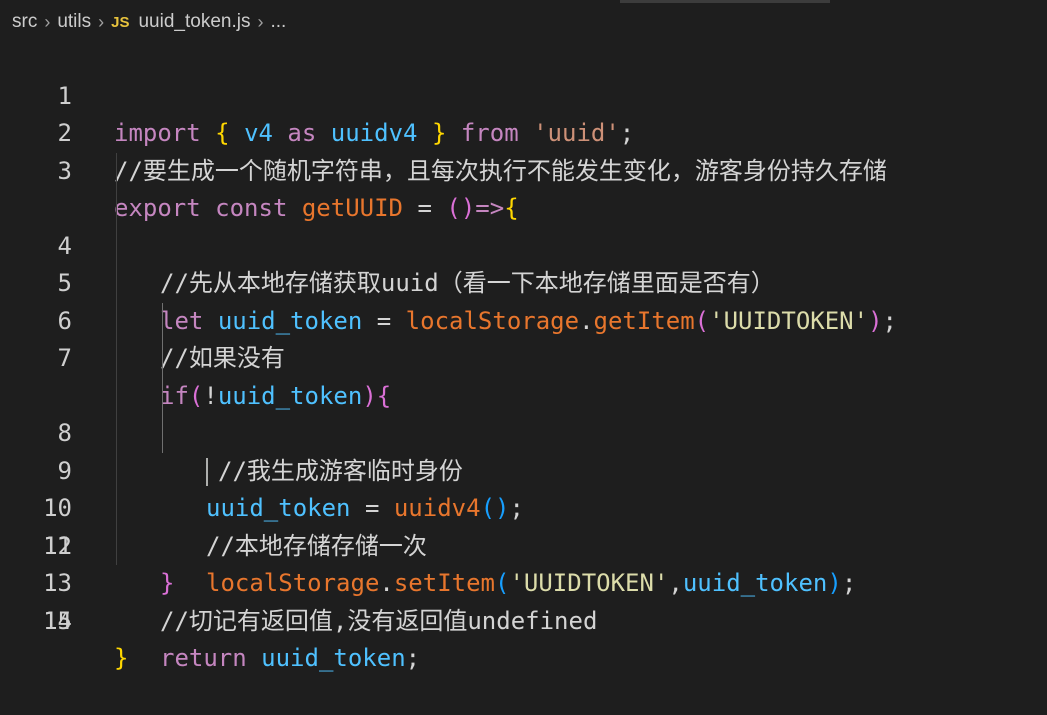 The width and height of the screenshot is (1047, 715). Describe the element at coordinates (203, 658) in the screenshot. I see `keyword: return` at that location.